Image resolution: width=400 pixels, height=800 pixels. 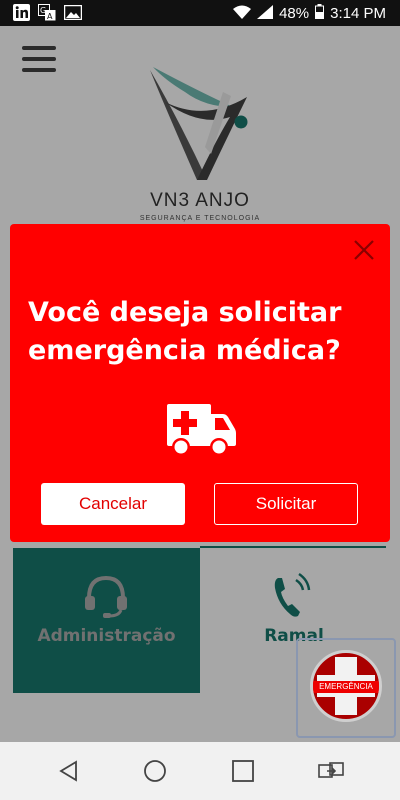 I want to click on ambulance-icon, so click(x=201, y=430).